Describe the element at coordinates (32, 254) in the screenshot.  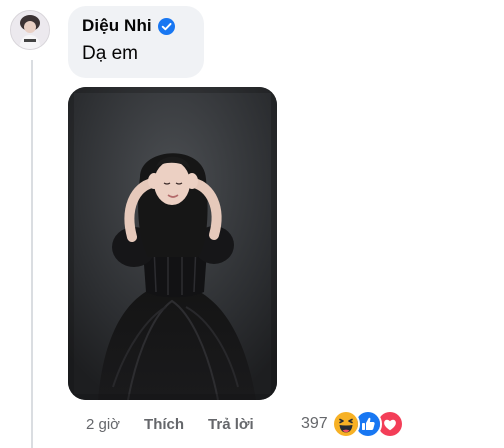
I see `thread-line` at that location.